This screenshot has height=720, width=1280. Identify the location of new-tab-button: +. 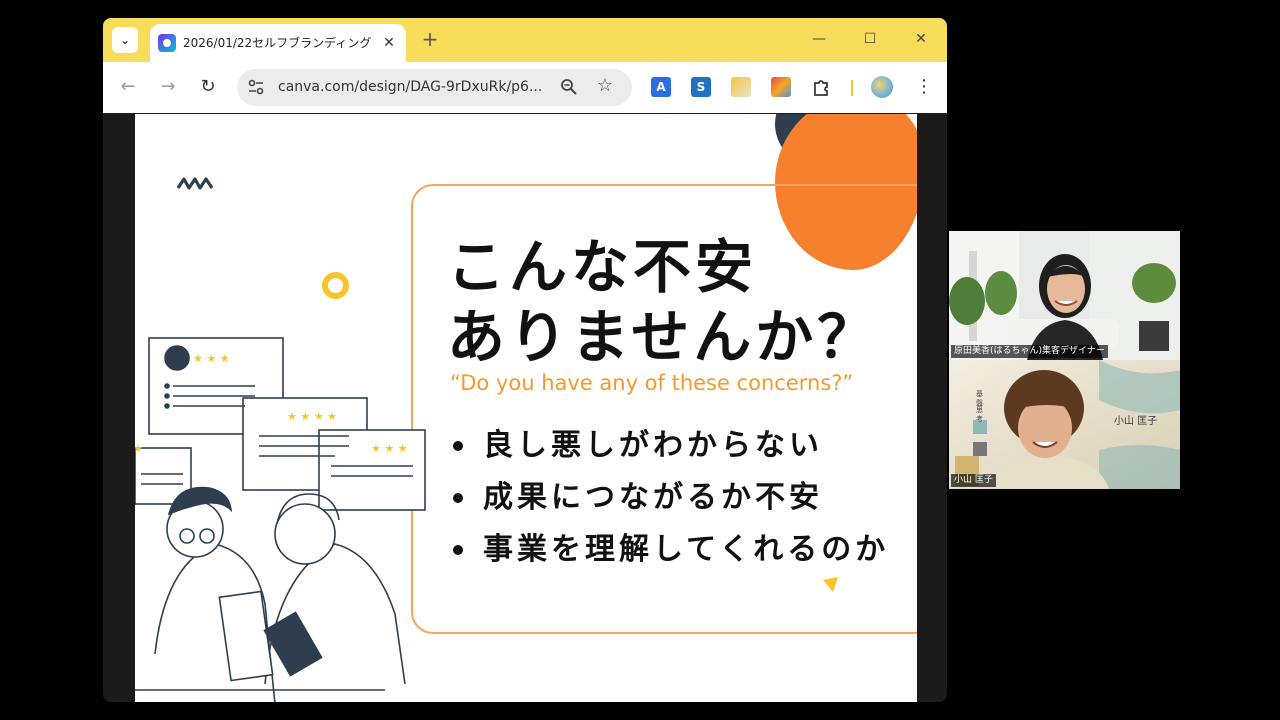
(430, 39).